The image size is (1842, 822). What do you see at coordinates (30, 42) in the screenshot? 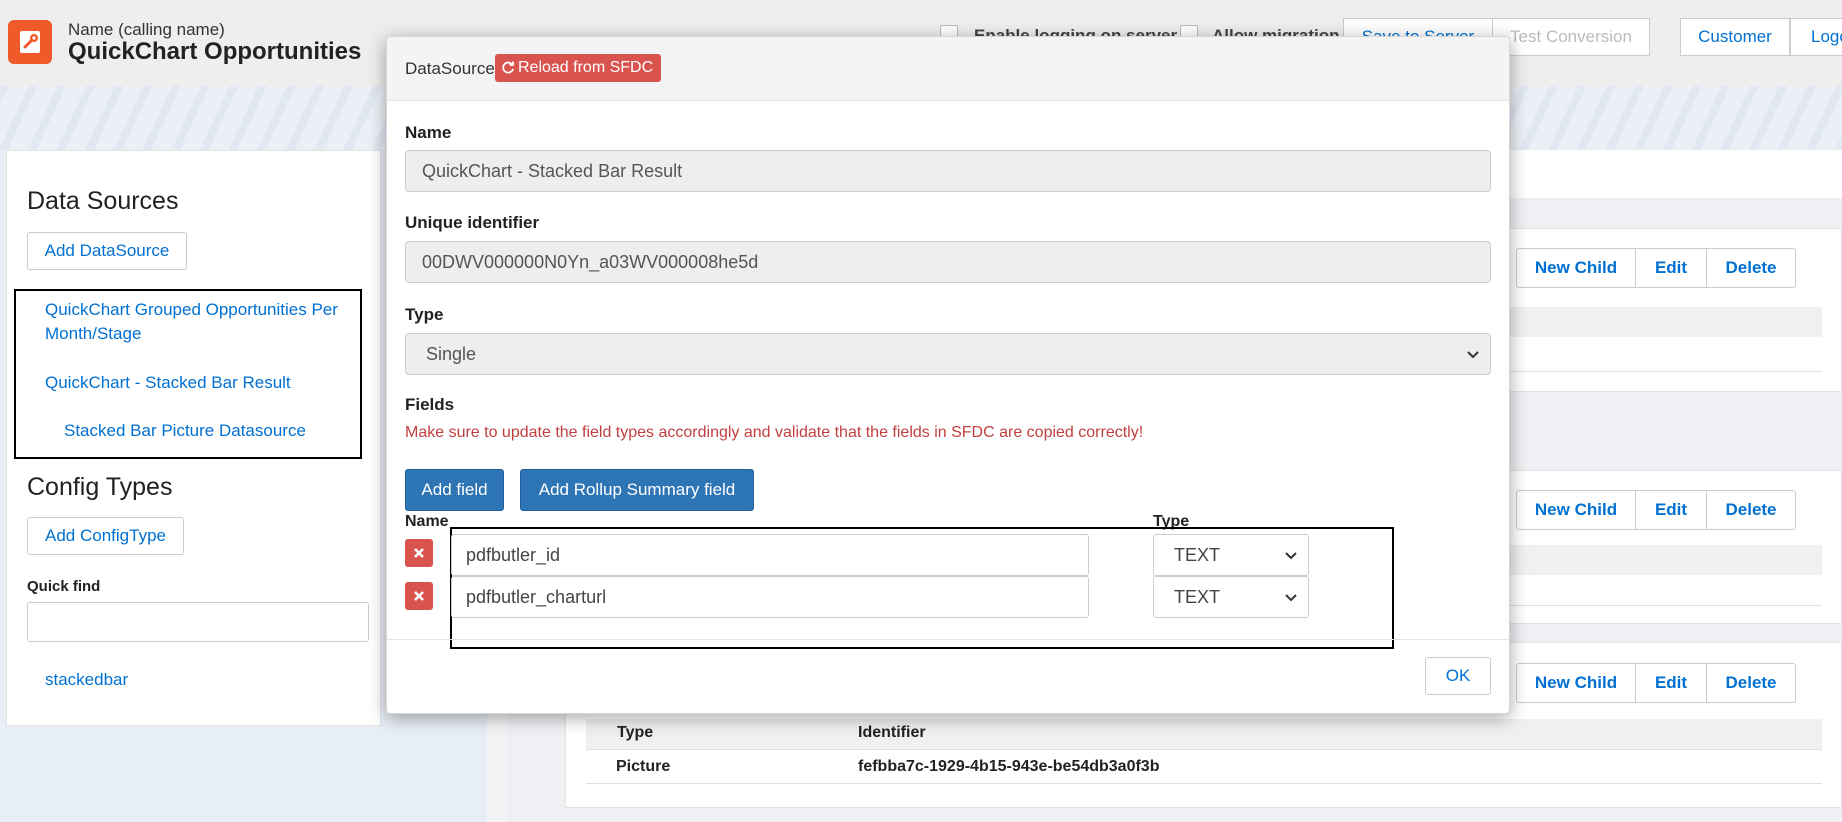
I see `app-logo-icon` at bounding box center [30, 42].